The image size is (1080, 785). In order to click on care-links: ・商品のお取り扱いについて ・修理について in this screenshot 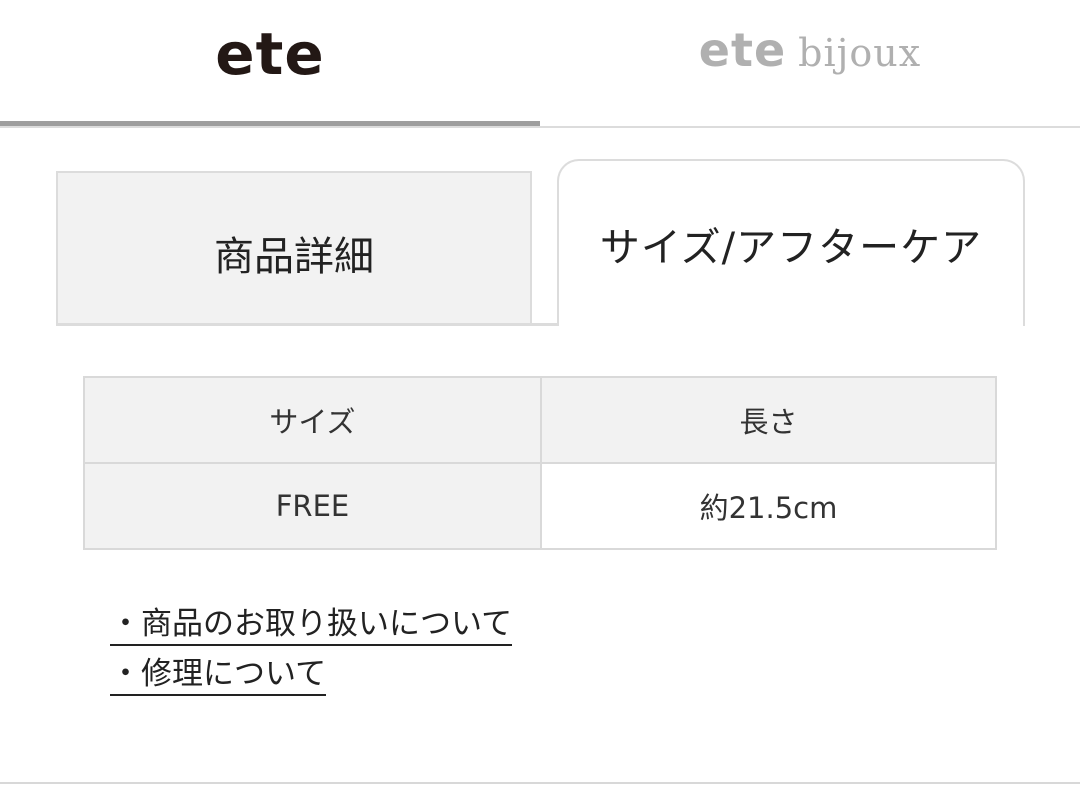, I will do `click(311, 654)`.